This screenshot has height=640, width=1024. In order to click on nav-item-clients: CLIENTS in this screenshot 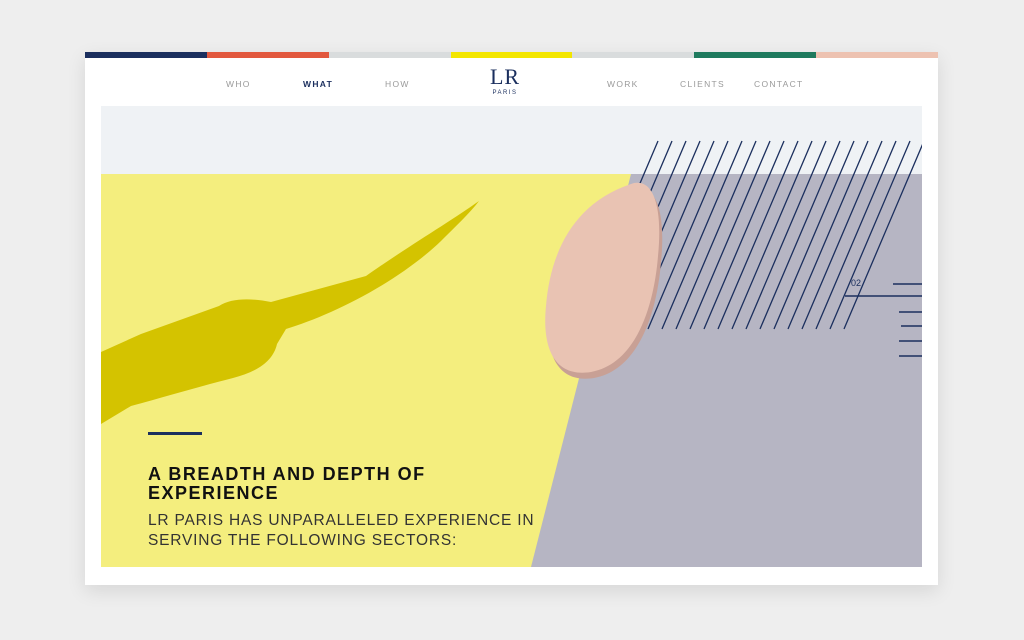, I will do `click(702, 84)`.